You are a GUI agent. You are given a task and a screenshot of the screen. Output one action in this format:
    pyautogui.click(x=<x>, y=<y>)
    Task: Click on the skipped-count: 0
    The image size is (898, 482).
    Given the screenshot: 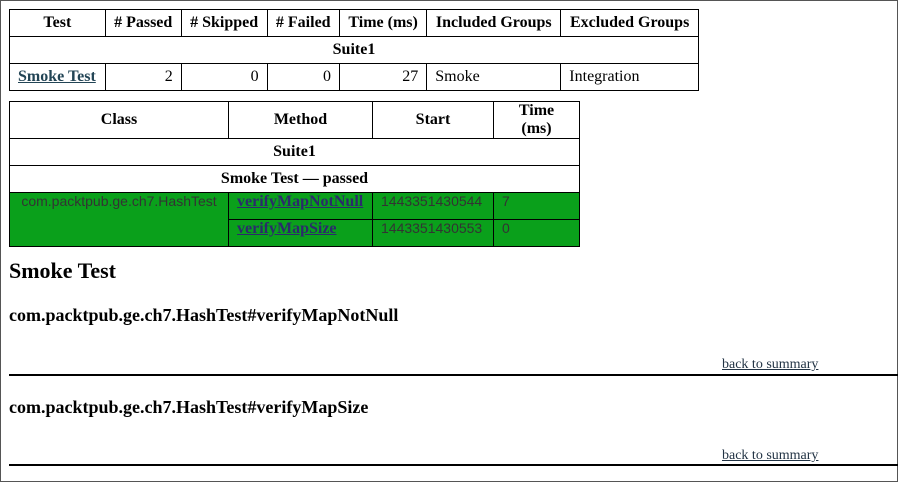 What is the action you would take?
    pyautogui.click(x=224, y=77)
    